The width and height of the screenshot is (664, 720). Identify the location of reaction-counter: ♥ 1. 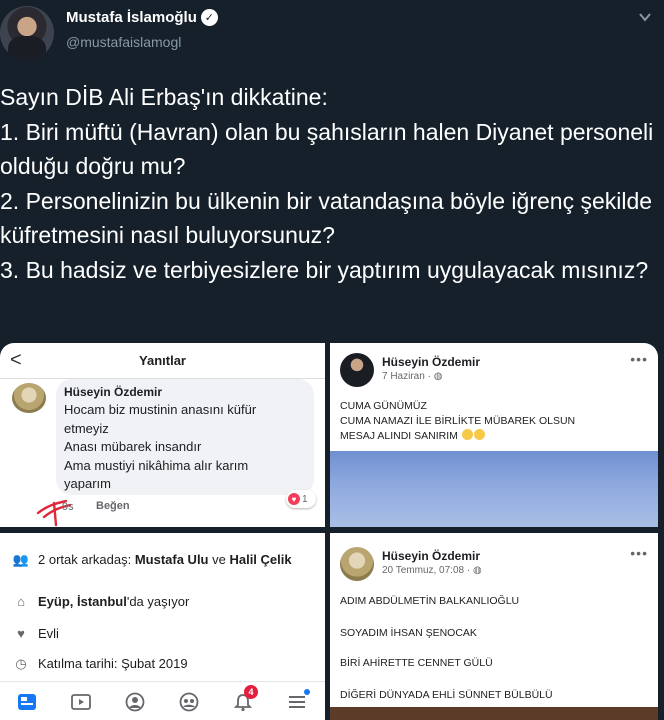
(301, 499).